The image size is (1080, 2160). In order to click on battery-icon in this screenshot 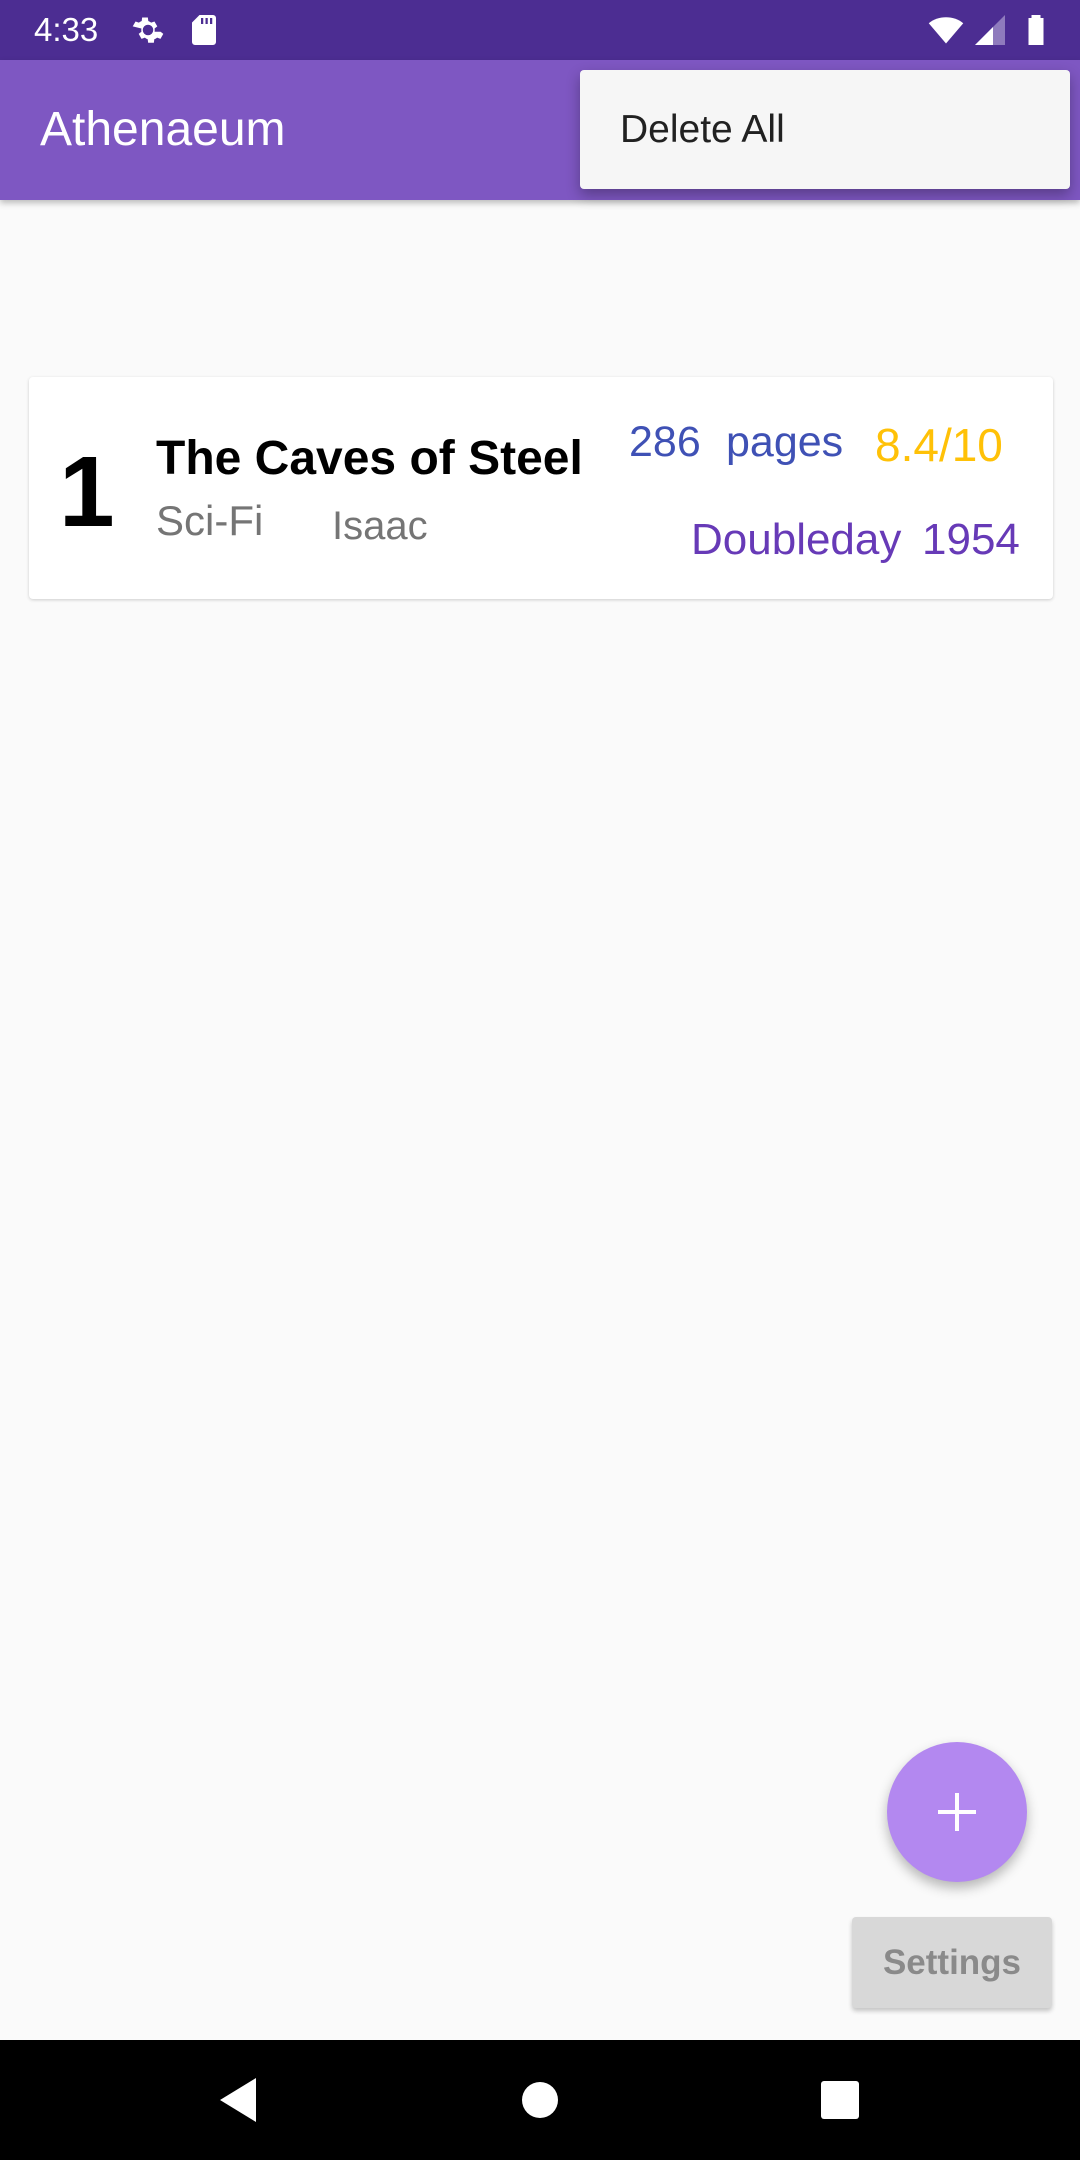, I will do `click(1036, 30)`.